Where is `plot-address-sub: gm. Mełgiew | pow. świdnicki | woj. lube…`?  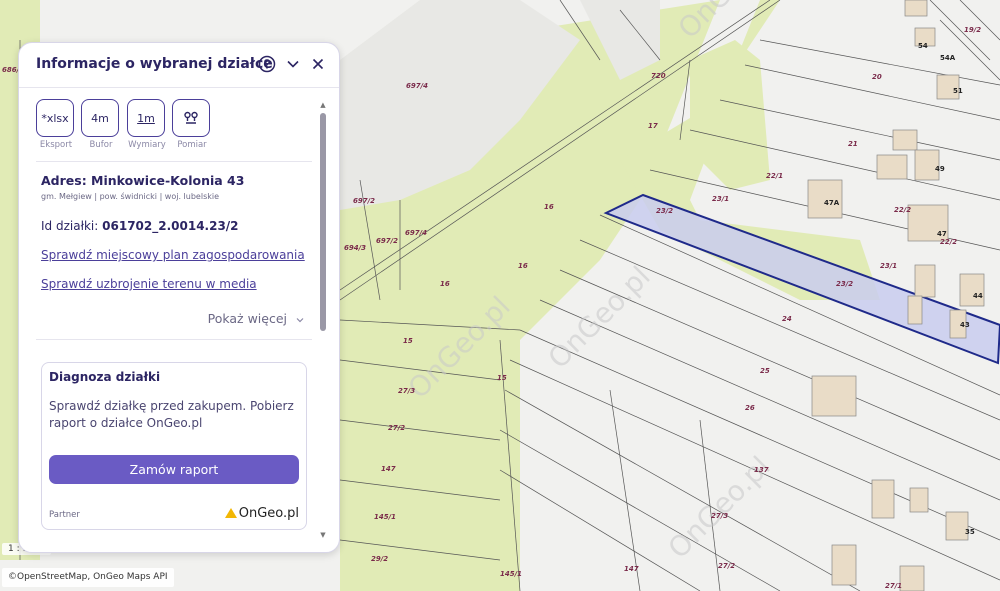
plot-address-sub: gm. Mełgiew | pow. świdnicki | woj. lube… is located at coordinates (130, 196).